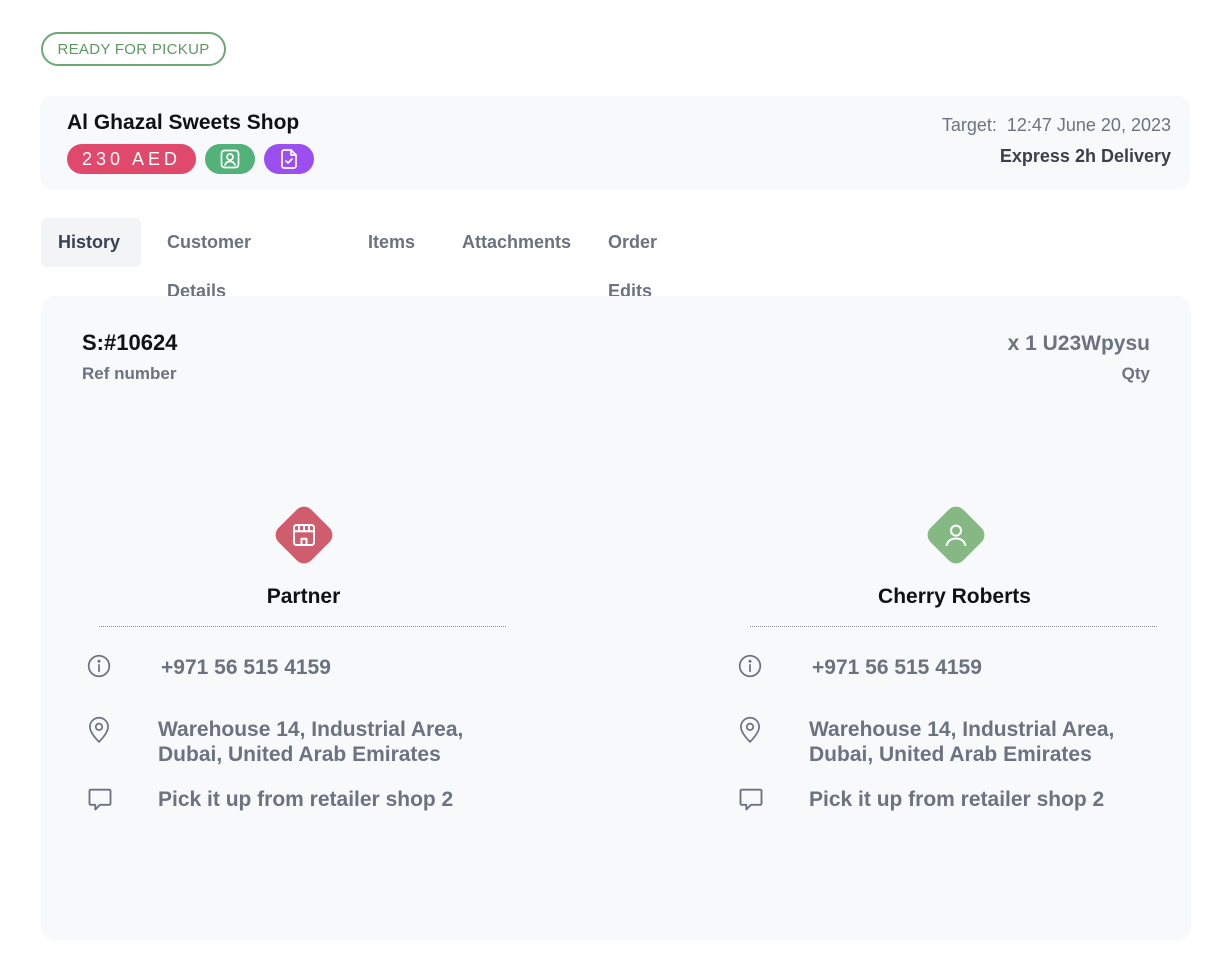 The image size is (1224, 980). I want to click on partner-avatar, so click(304, 535).